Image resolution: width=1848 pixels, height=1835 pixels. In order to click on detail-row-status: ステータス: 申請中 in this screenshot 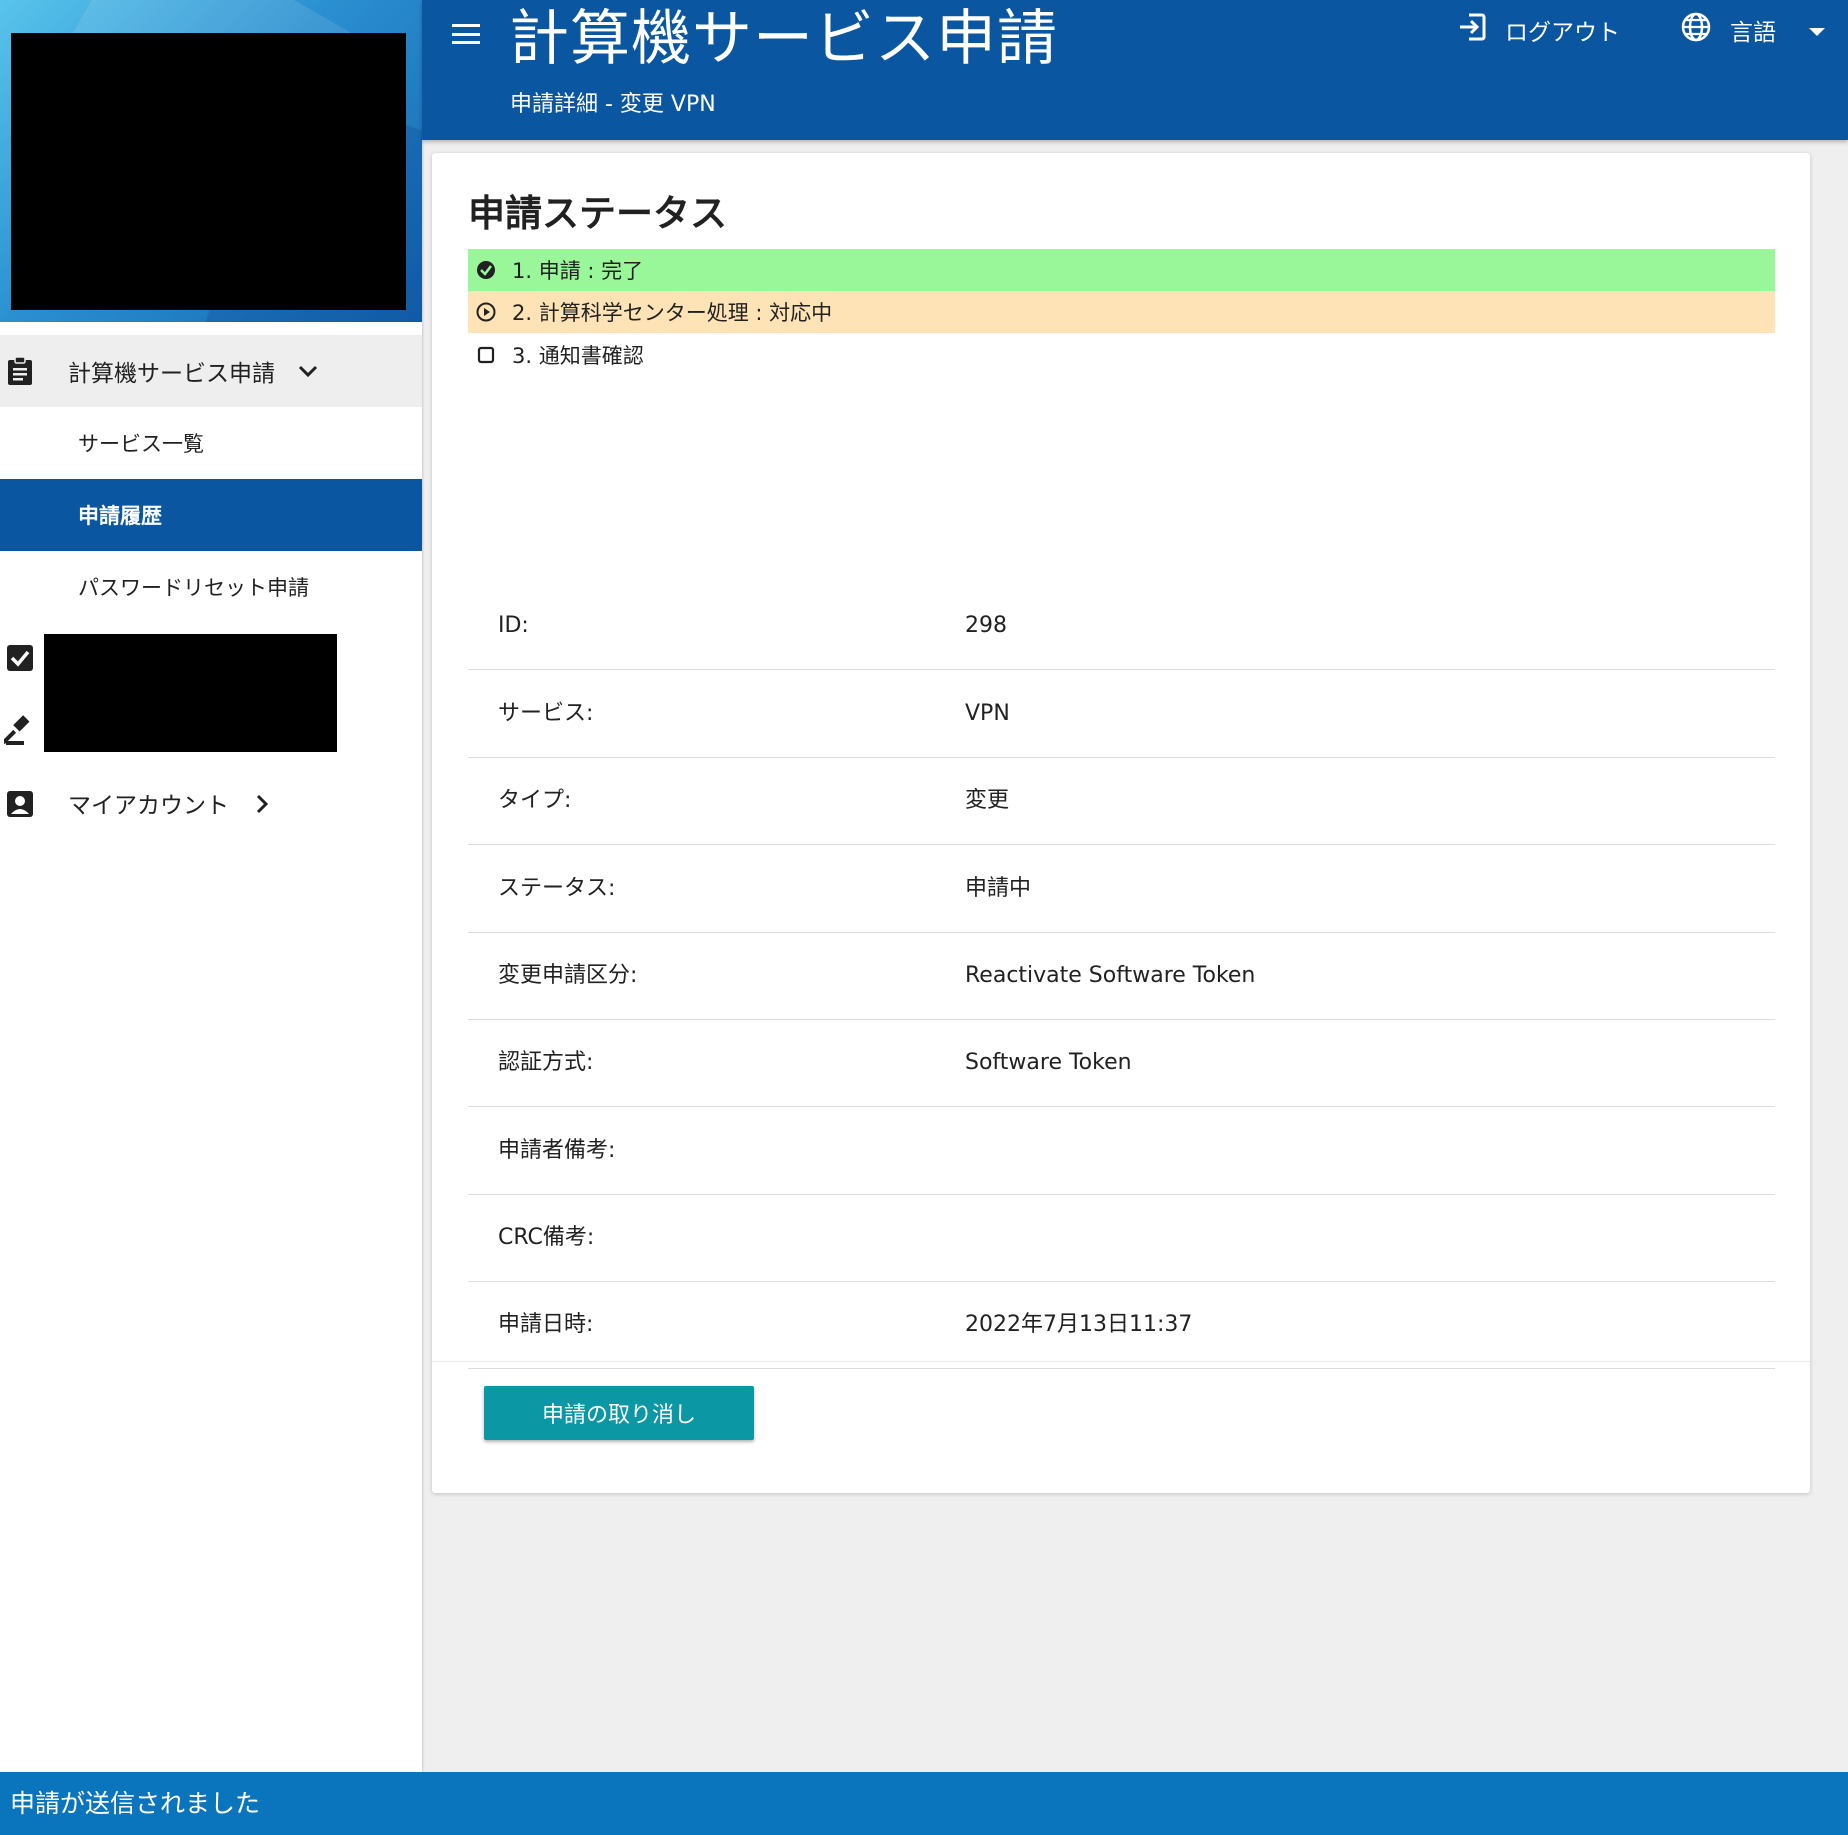, I will do `click(1121, 889)`.